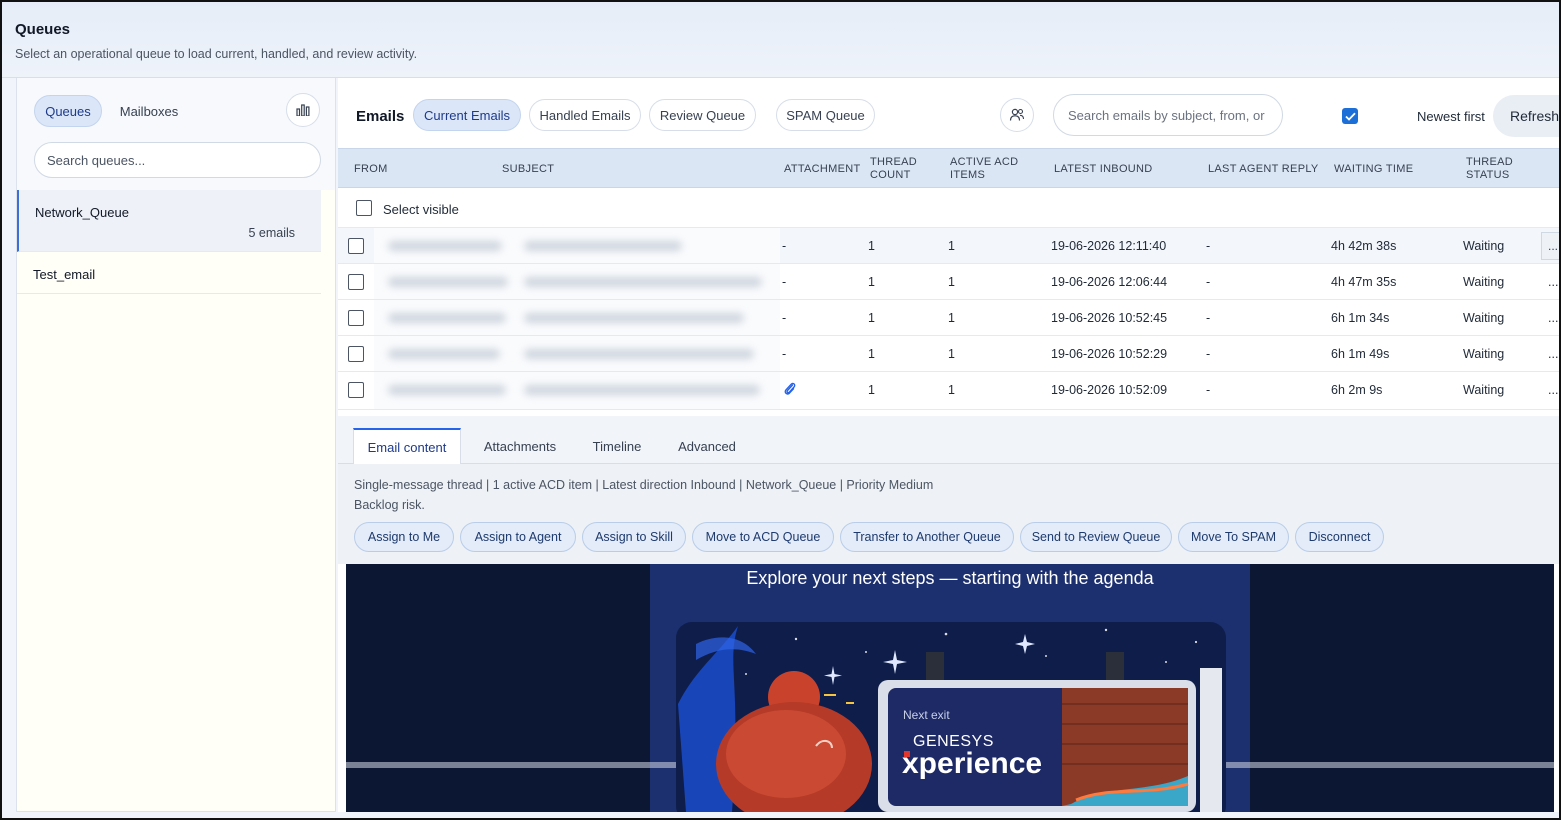  Describe the element at coordinates (389, 505) in the screenshot. I see `risk-note: Backlog risk.` at that location.